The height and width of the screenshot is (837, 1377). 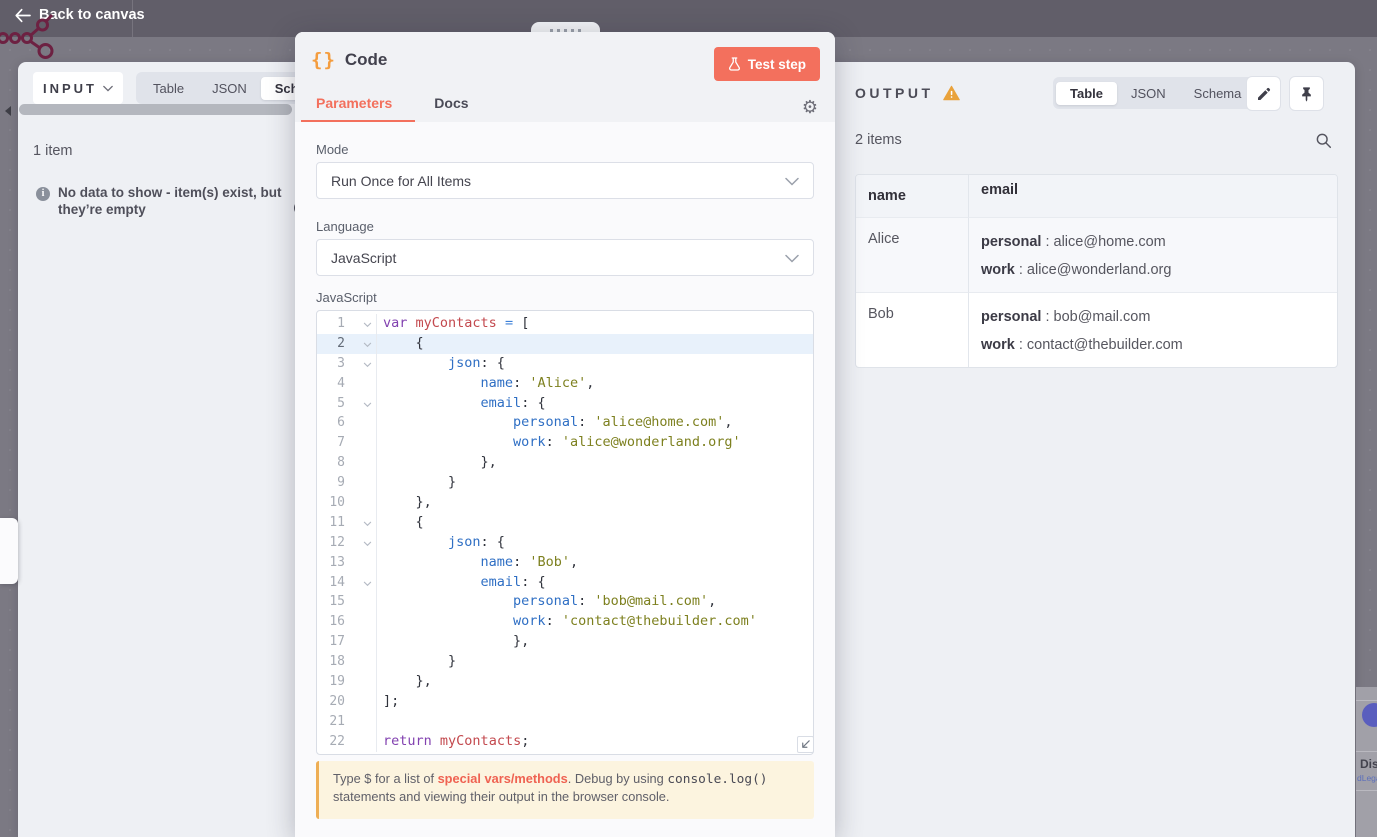 I want to click on code-text: name: 'Bob',, so click(x=529, y=561).